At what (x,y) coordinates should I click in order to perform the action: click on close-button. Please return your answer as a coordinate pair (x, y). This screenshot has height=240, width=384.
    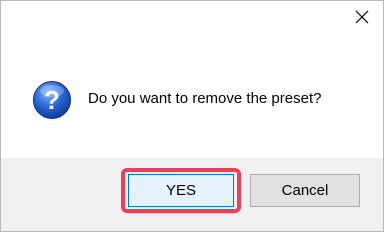
    Looking at the image, I should click on (362, 17).